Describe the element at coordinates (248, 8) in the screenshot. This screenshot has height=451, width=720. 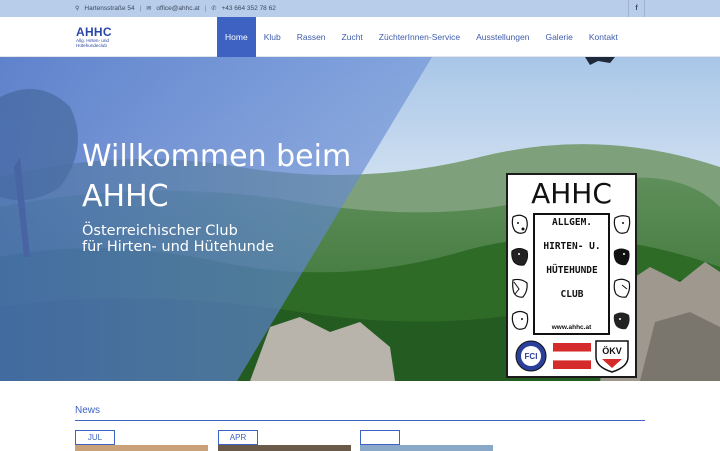
I see `phone-link: +43 664 352 78 62` at that location.